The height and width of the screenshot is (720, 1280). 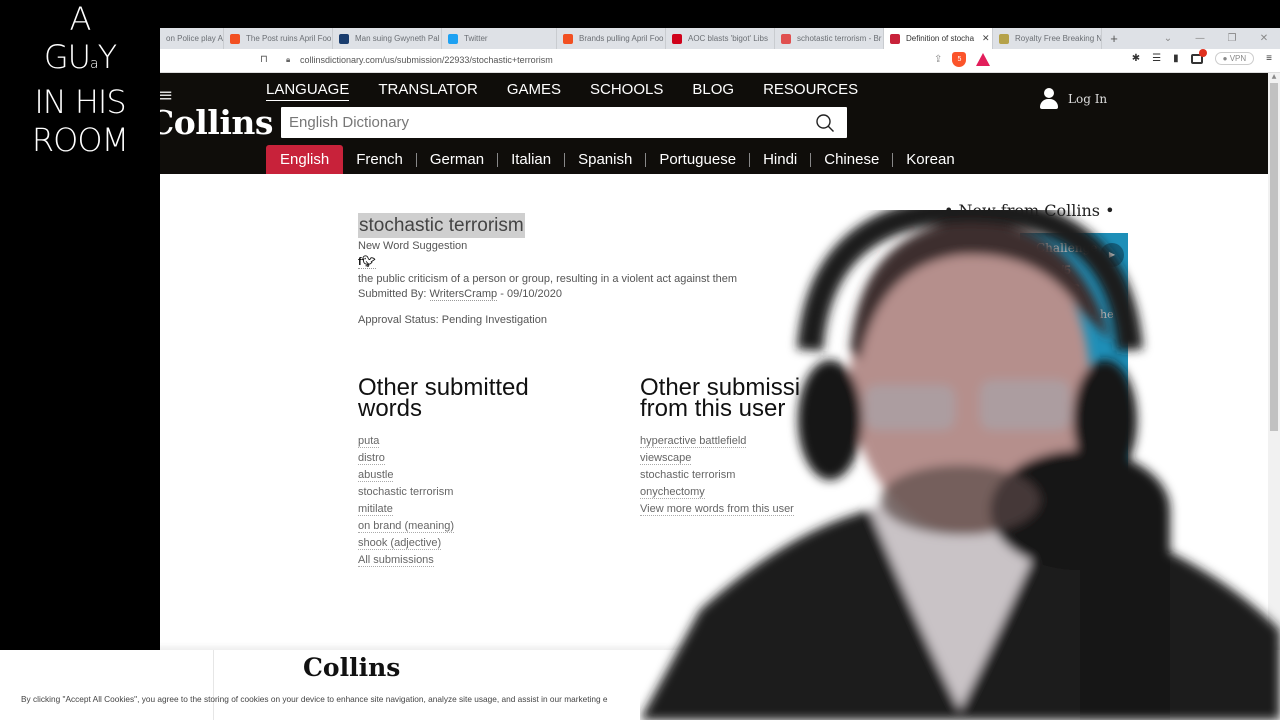 I want to click on watermark-text: Y, so click(x=107, y=57).